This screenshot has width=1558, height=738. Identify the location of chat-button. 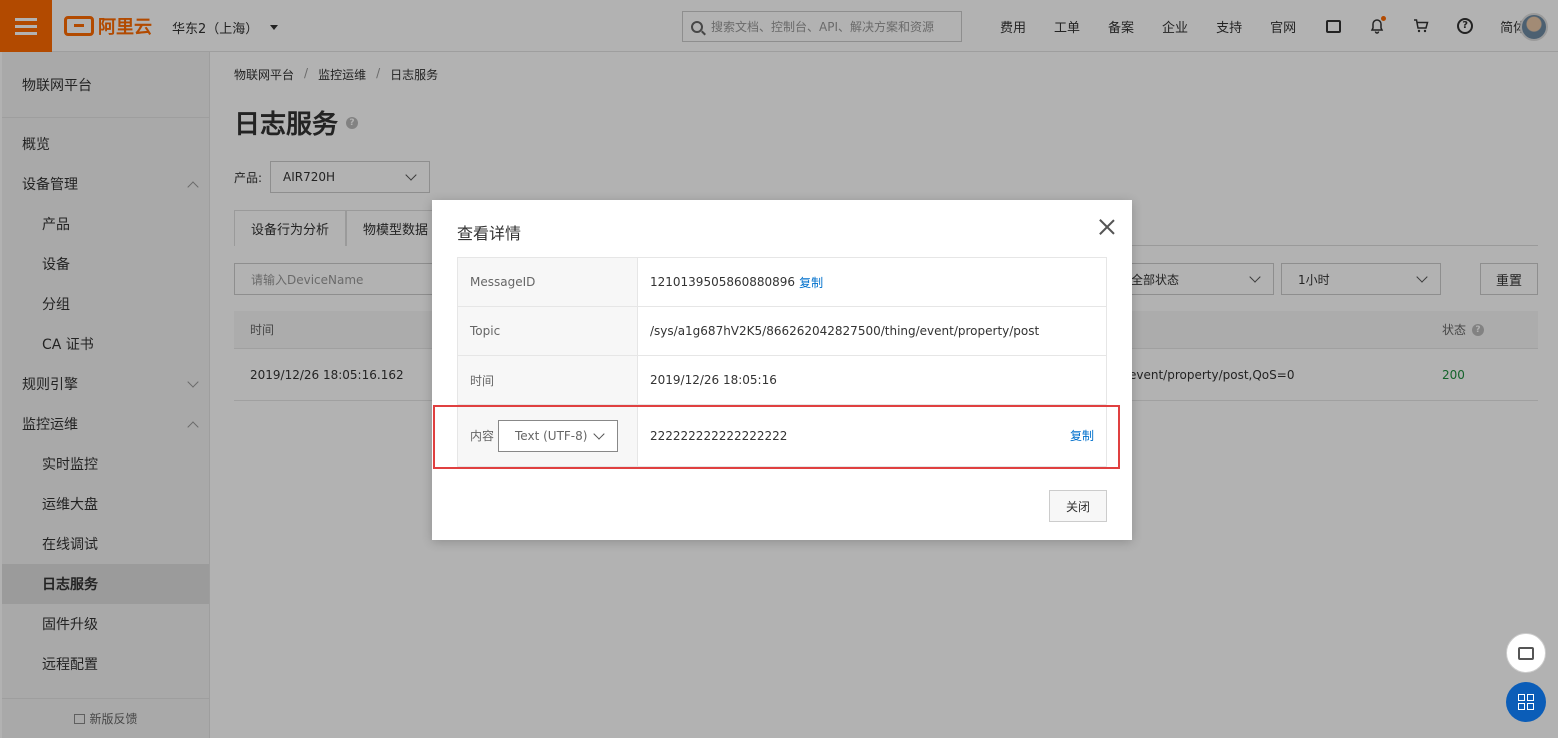
(1526, 653).